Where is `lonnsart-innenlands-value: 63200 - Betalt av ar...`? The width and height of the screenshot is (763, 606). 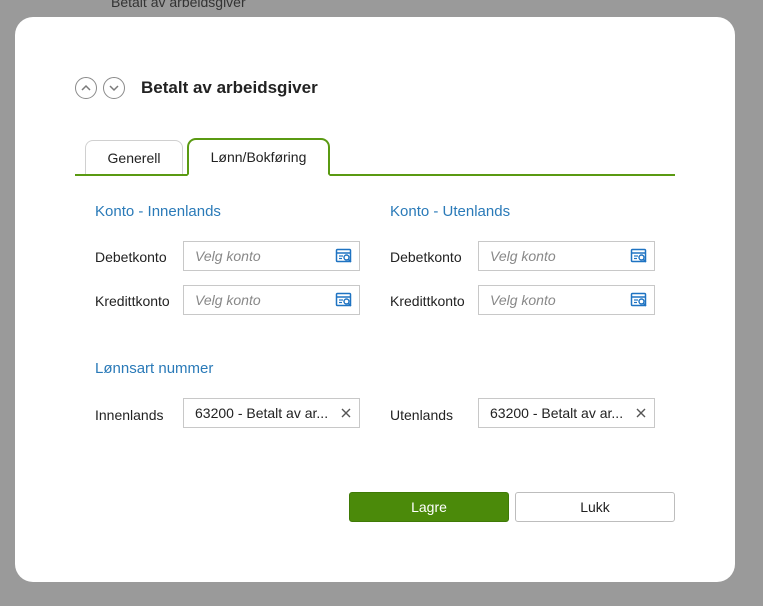
lonnsart-innenlands-value: 63200 - Betalt av ar... is located at coordinates (262, 413).